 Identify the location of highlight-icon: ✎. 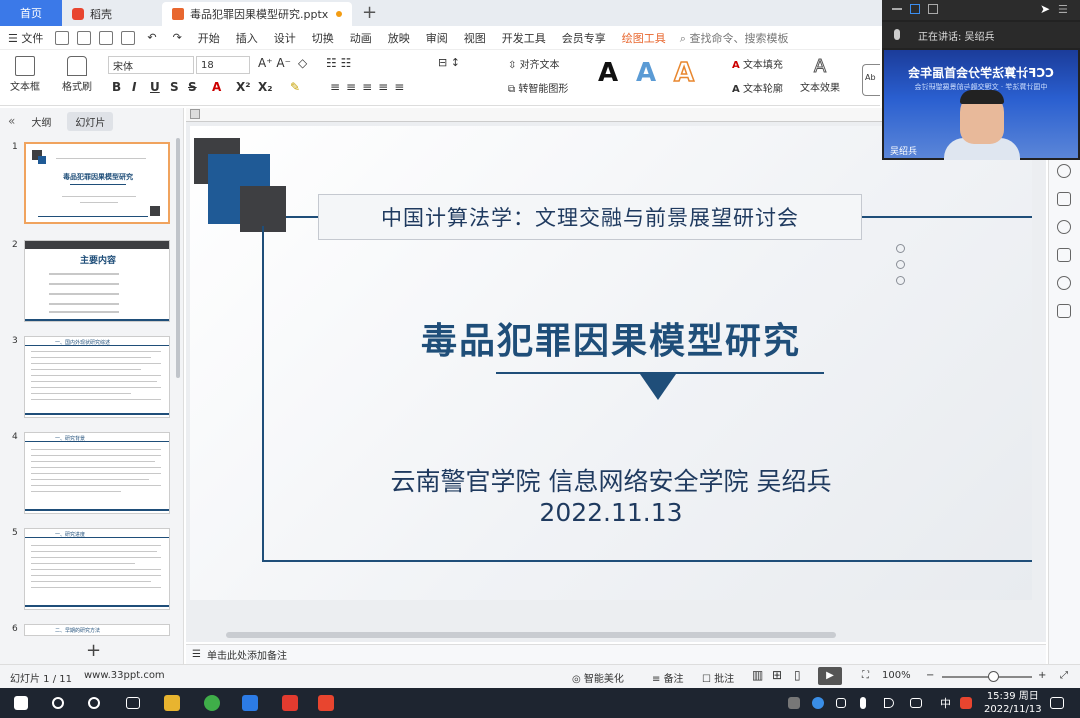
(295, 87).